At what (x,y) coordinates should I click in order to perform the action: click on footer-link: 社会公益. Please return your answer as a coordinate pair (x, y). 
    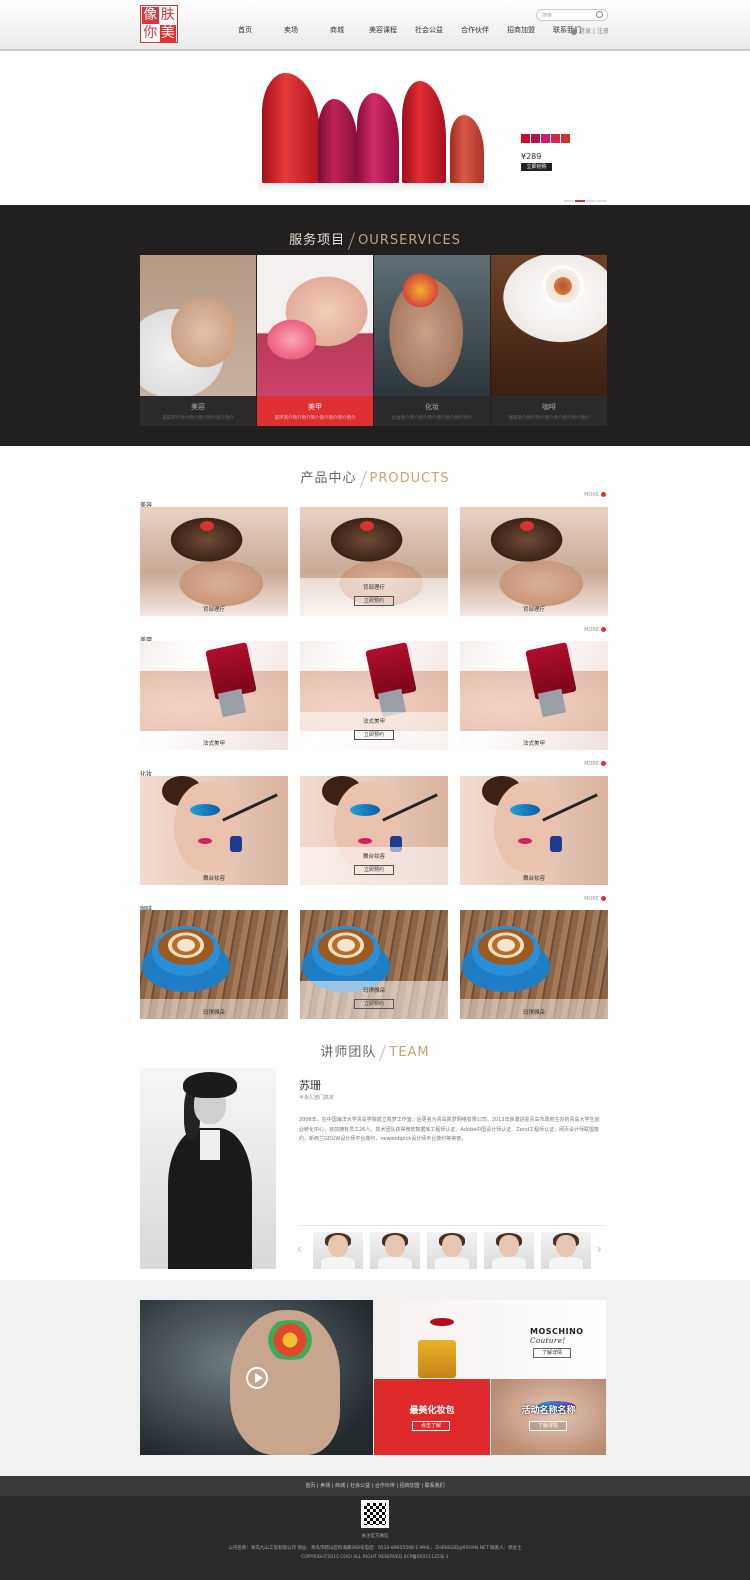
    Looking at the image, I should click on (360, 1486).